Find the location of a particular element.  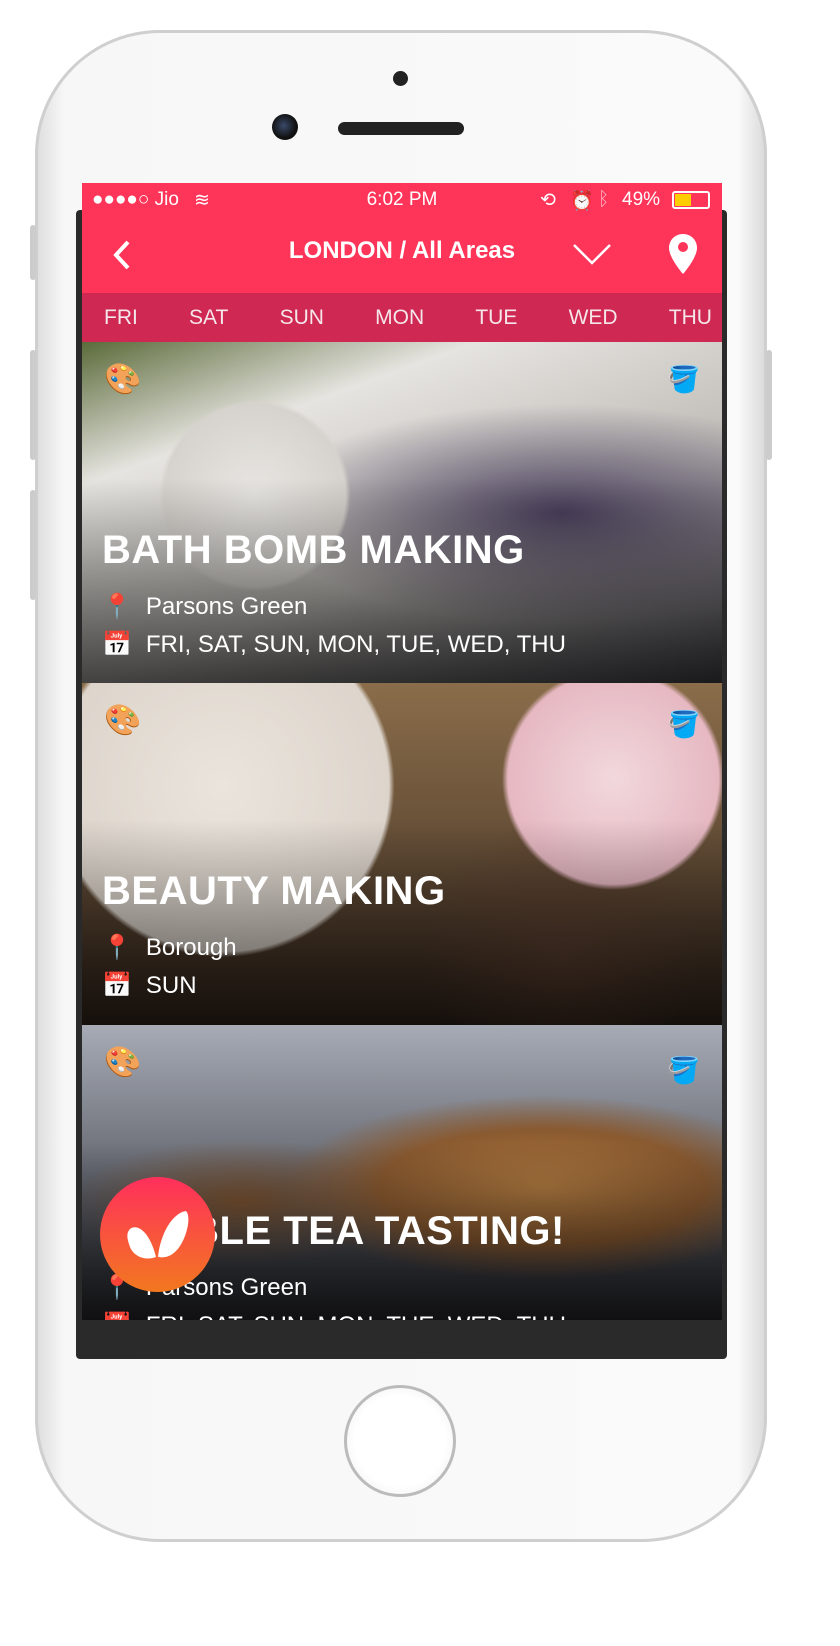

tab-fri: FRI is located at coordinates (121, 318).